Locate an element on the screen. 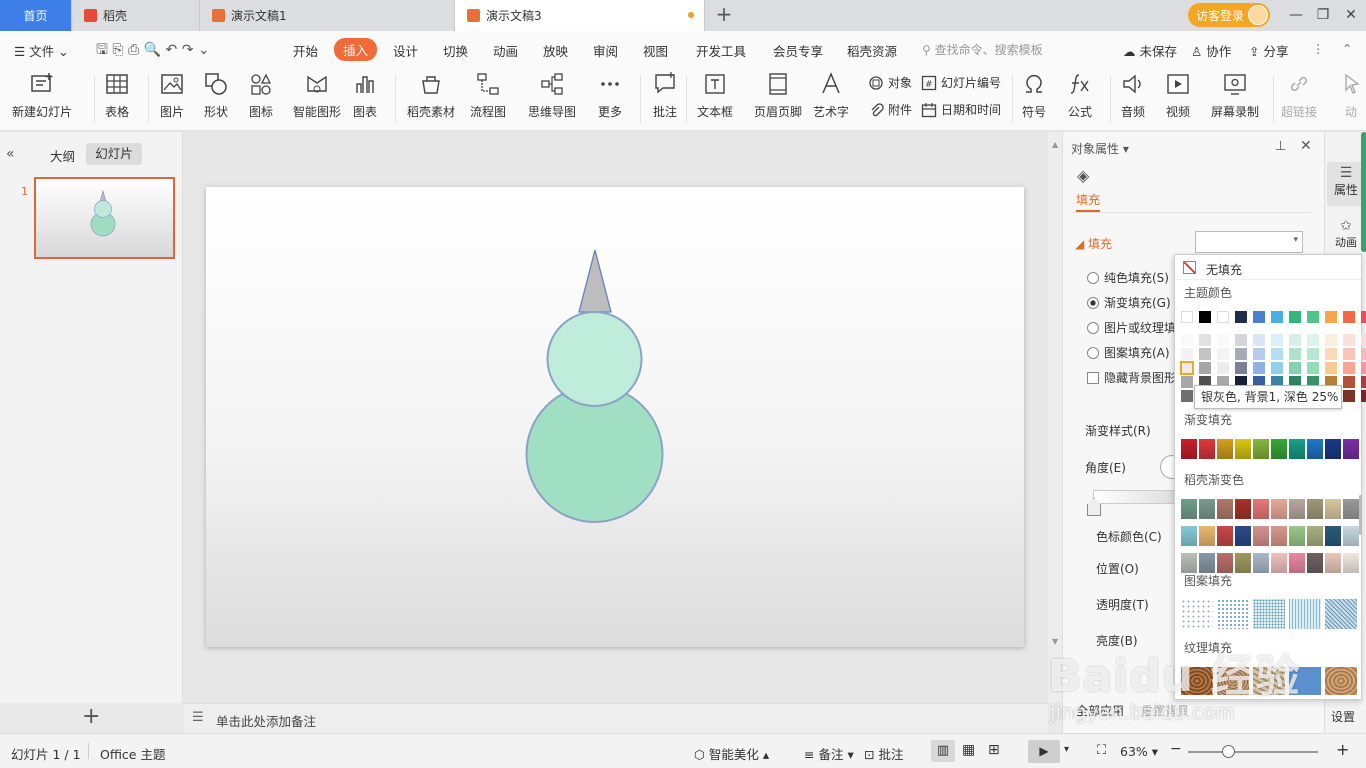 This screenshot has width=1366, height=768. zoom-level: 63% ▾ is located at coordinates (1139, 751).